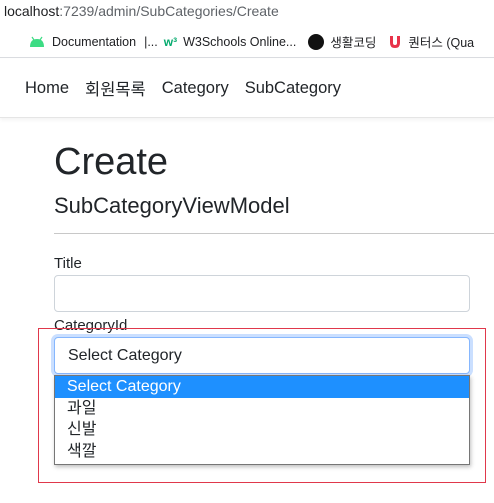 The image size is (494, 503). What do you see at coordinates (262, 452) in the screenshot?
I see `dropdown-option: 색깔` at bounding box center [262, 452].